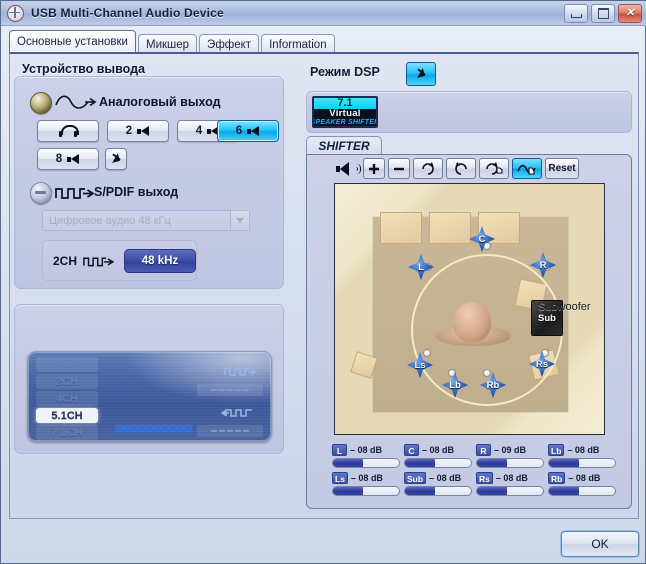 This screenshot has width=646, height=564. I want to click on speaker-node-rb: Rb, so click(493, 385).